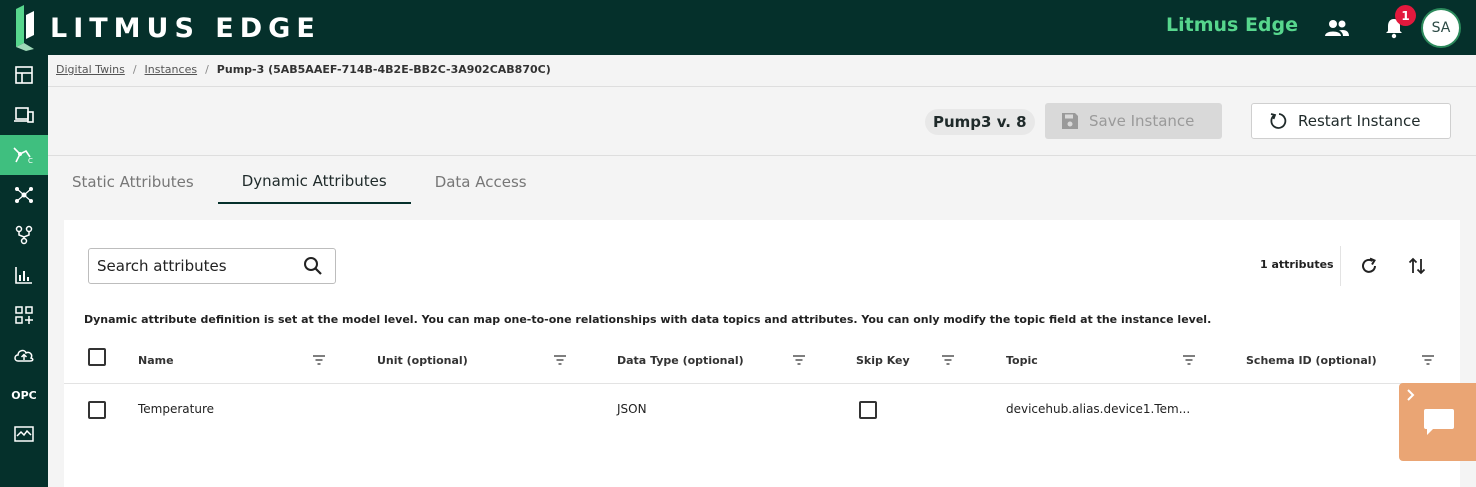 This screenshot has width=1476, height=487. Describe the element at coordinates (1232, 25) in the screenshot. I see `brand-name: Litmus Edge` at that location.